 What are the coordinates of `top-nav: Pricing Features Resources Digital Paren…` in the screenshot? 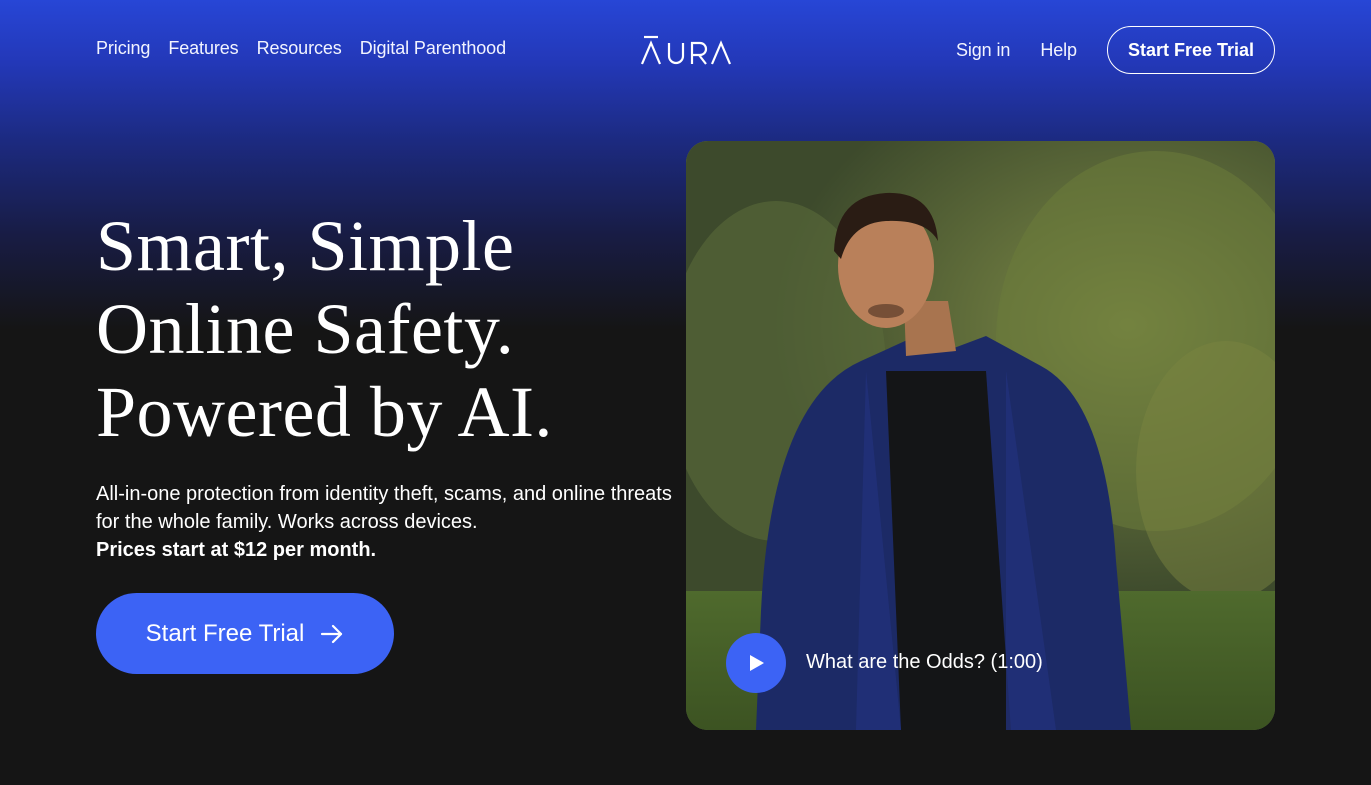 It's located at (685, 50).